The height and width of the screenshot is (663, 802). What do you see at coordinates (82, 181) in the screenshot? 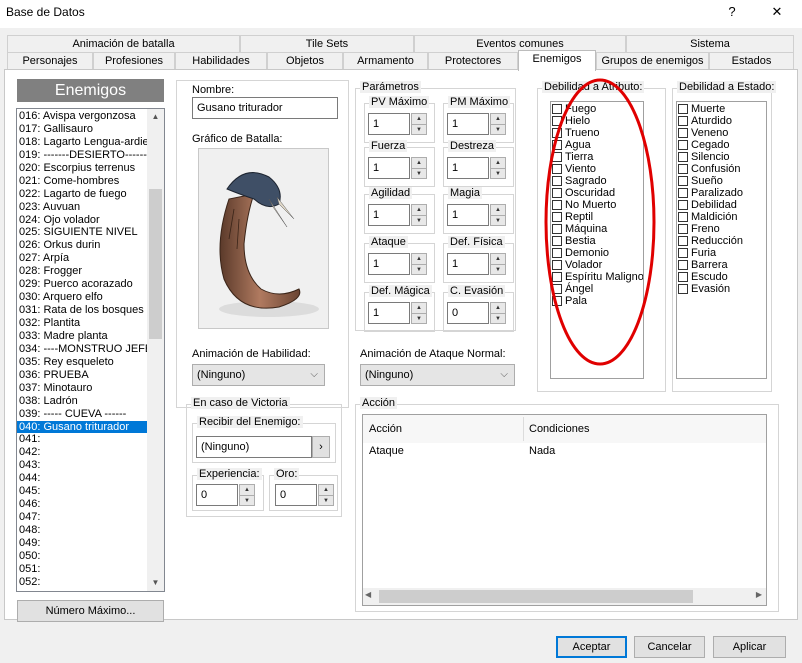
I see `enemy-list-item: 021: Come-hombres` at bounding box center [82, 181].